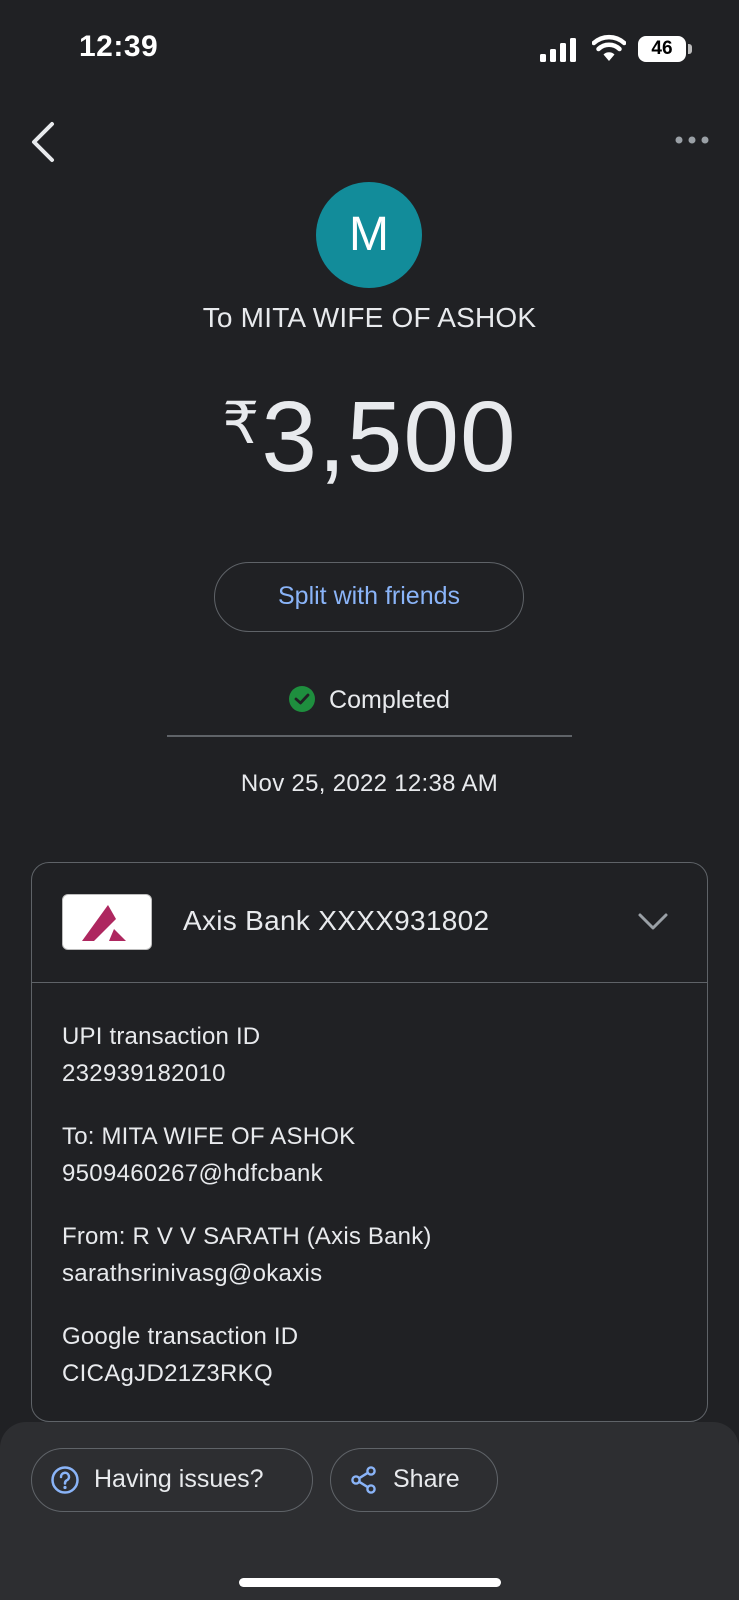 This screenshot has height=1600, width=739. Describe the element at coordinates (180, 1336) in the screenshot. I see `detail-label: Google transaction ID` at that location.